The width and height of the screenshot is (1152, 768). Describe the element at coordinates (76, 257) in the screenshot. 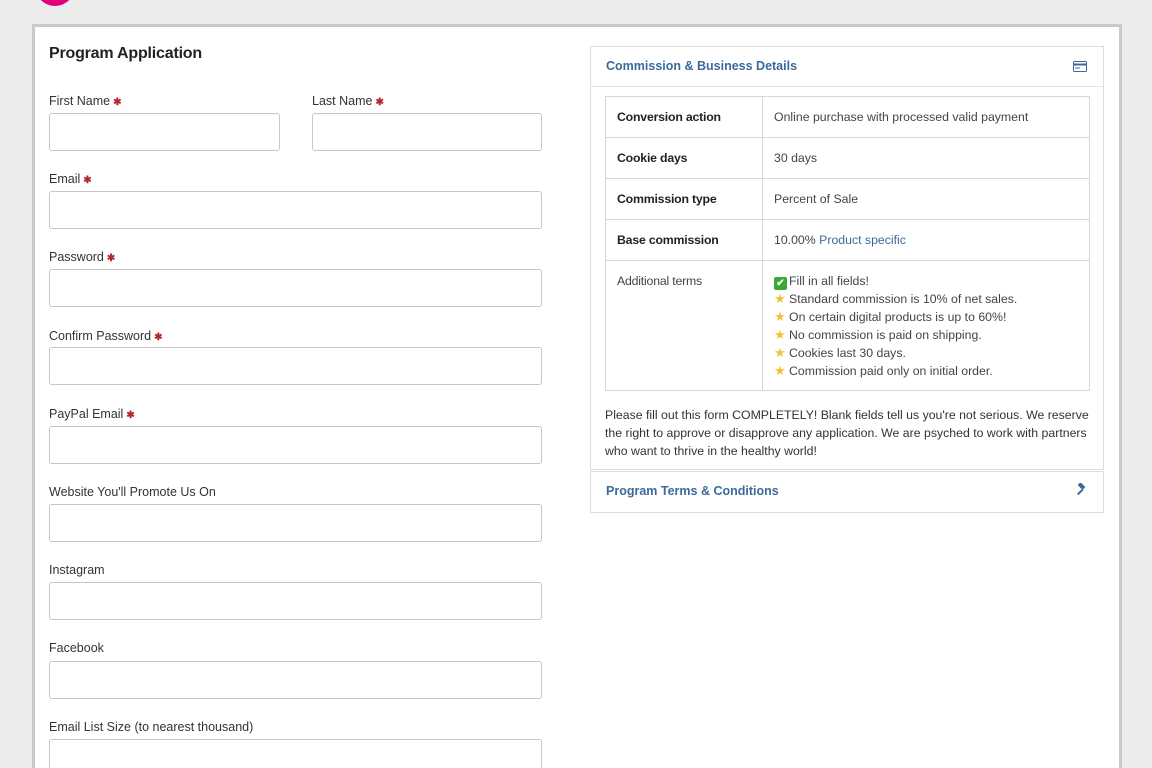

I see `password-label-text: Password` at that location.